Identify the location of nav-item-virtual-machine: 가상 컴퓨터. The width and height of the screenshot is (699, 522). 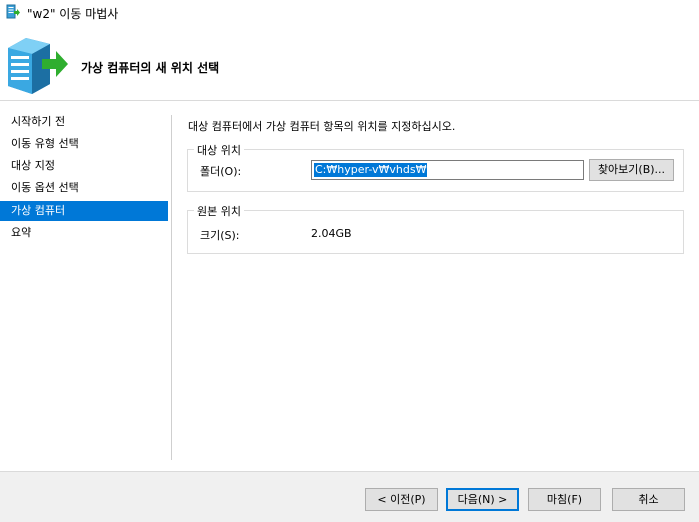
(84, 211).